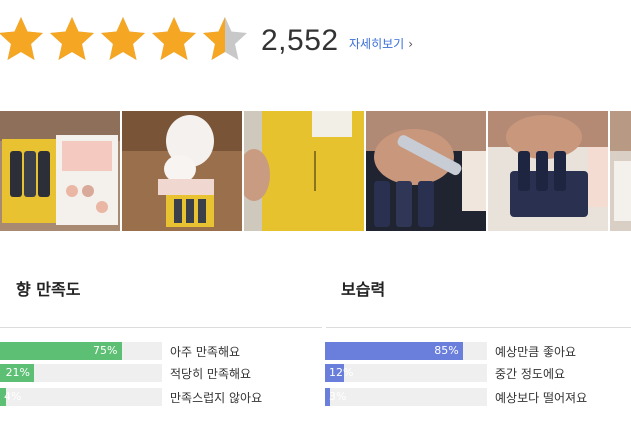 The height and width of the screenshot is (444, 631). I want to click on moisture-option-3: 3% 예상보다 떨어져요, so click(475, 397).